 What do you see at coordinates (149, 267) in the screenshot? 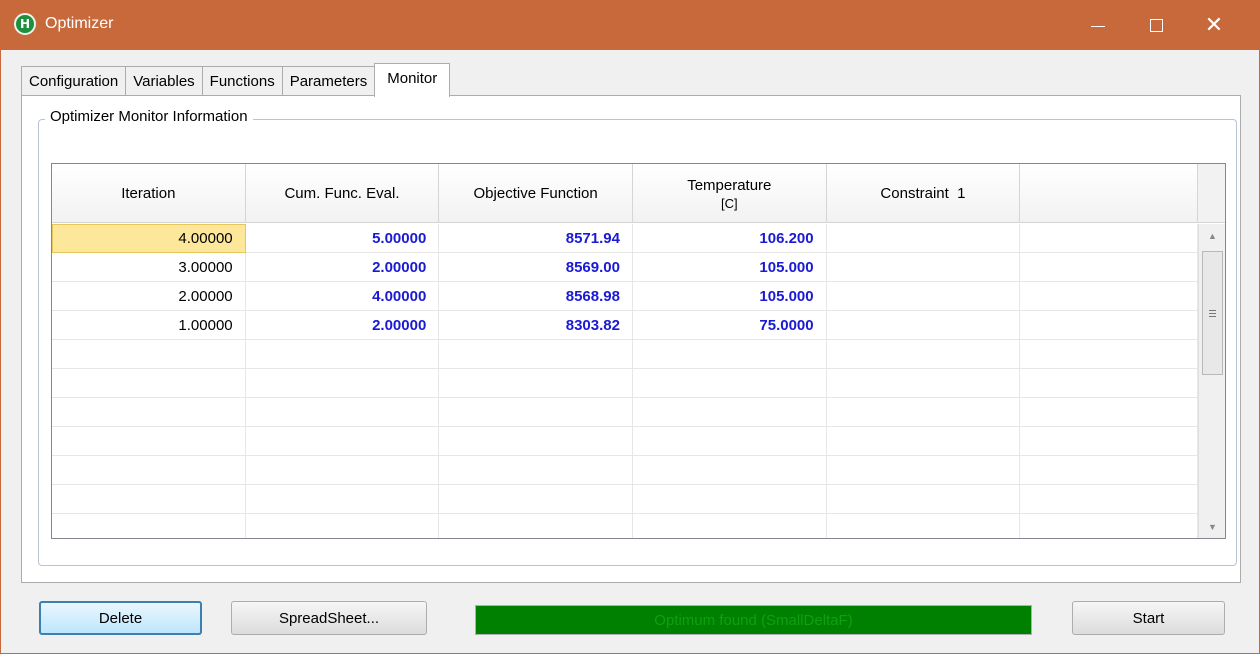
I see `table-cell: 3.00000` at bounding box center [149, 267].